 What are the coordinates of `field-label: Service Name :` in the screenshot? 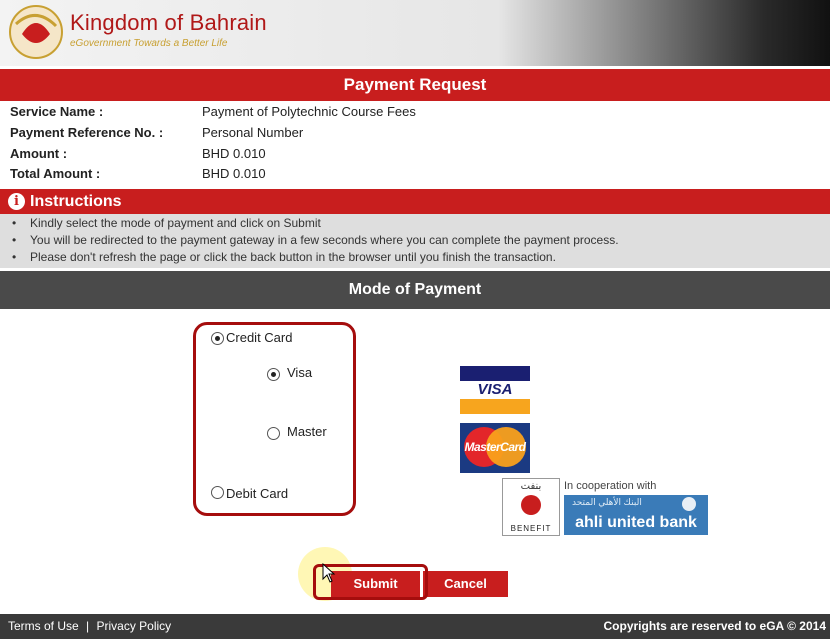 It's located at (57, 111).